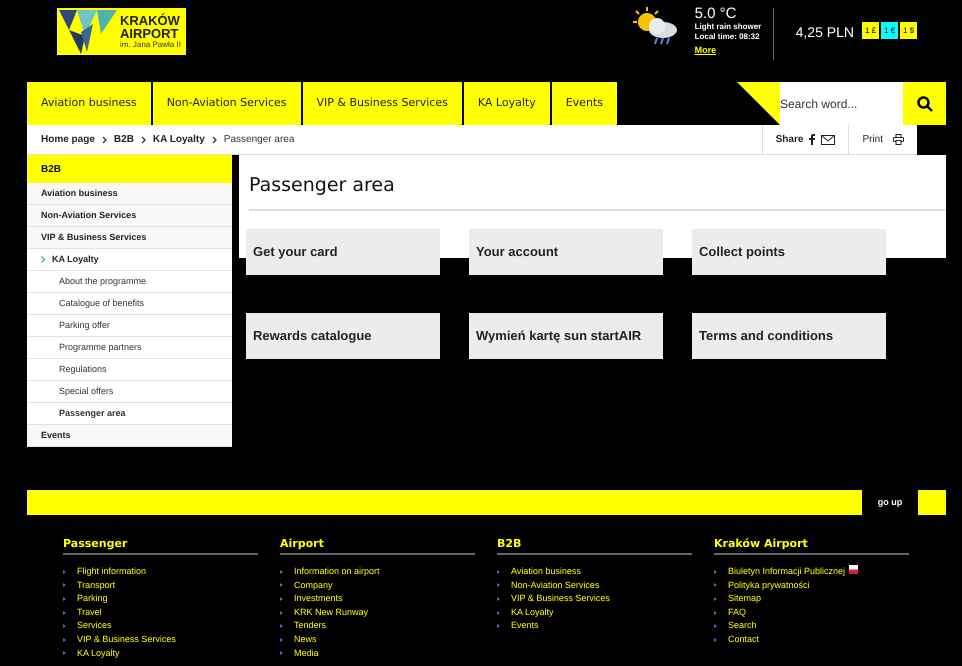 The image size is (962, 666). What do you see at coordinates (546, 572) in the screenshot?
I see `footer-link: Aviation business` at bounding box center [546, 572].